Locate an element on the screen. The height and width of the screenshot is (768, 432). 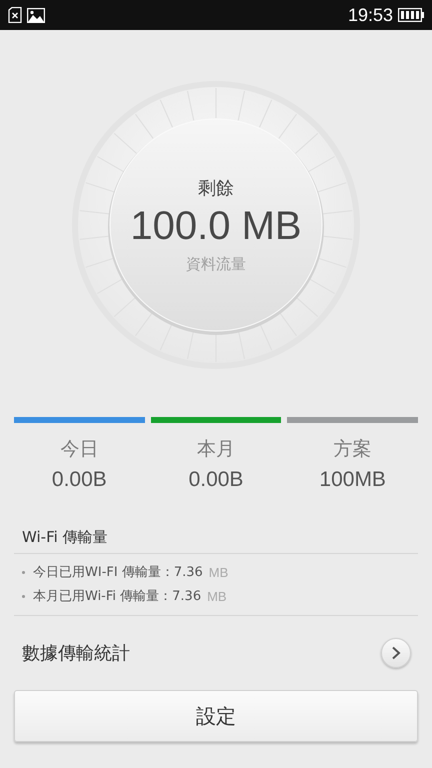
remaining-label: 剩餘 is located at coordinates (216, 188).